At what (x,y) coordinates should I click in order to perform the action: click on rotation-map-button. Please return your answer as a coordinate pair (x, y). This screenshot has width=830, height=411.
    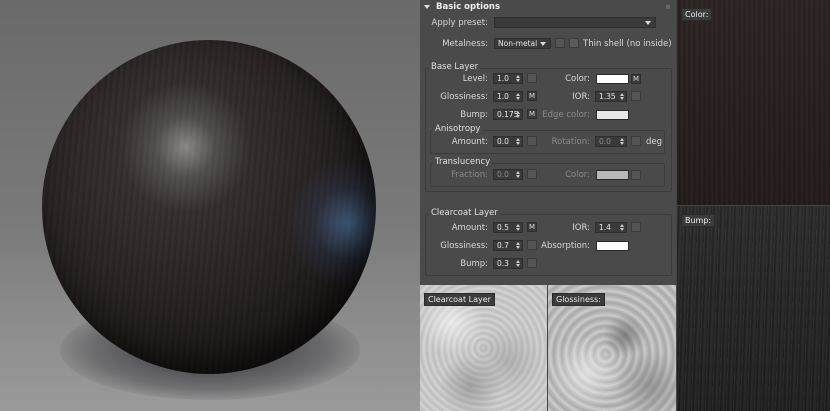
    Looking at the image, I should click on (636, 141).